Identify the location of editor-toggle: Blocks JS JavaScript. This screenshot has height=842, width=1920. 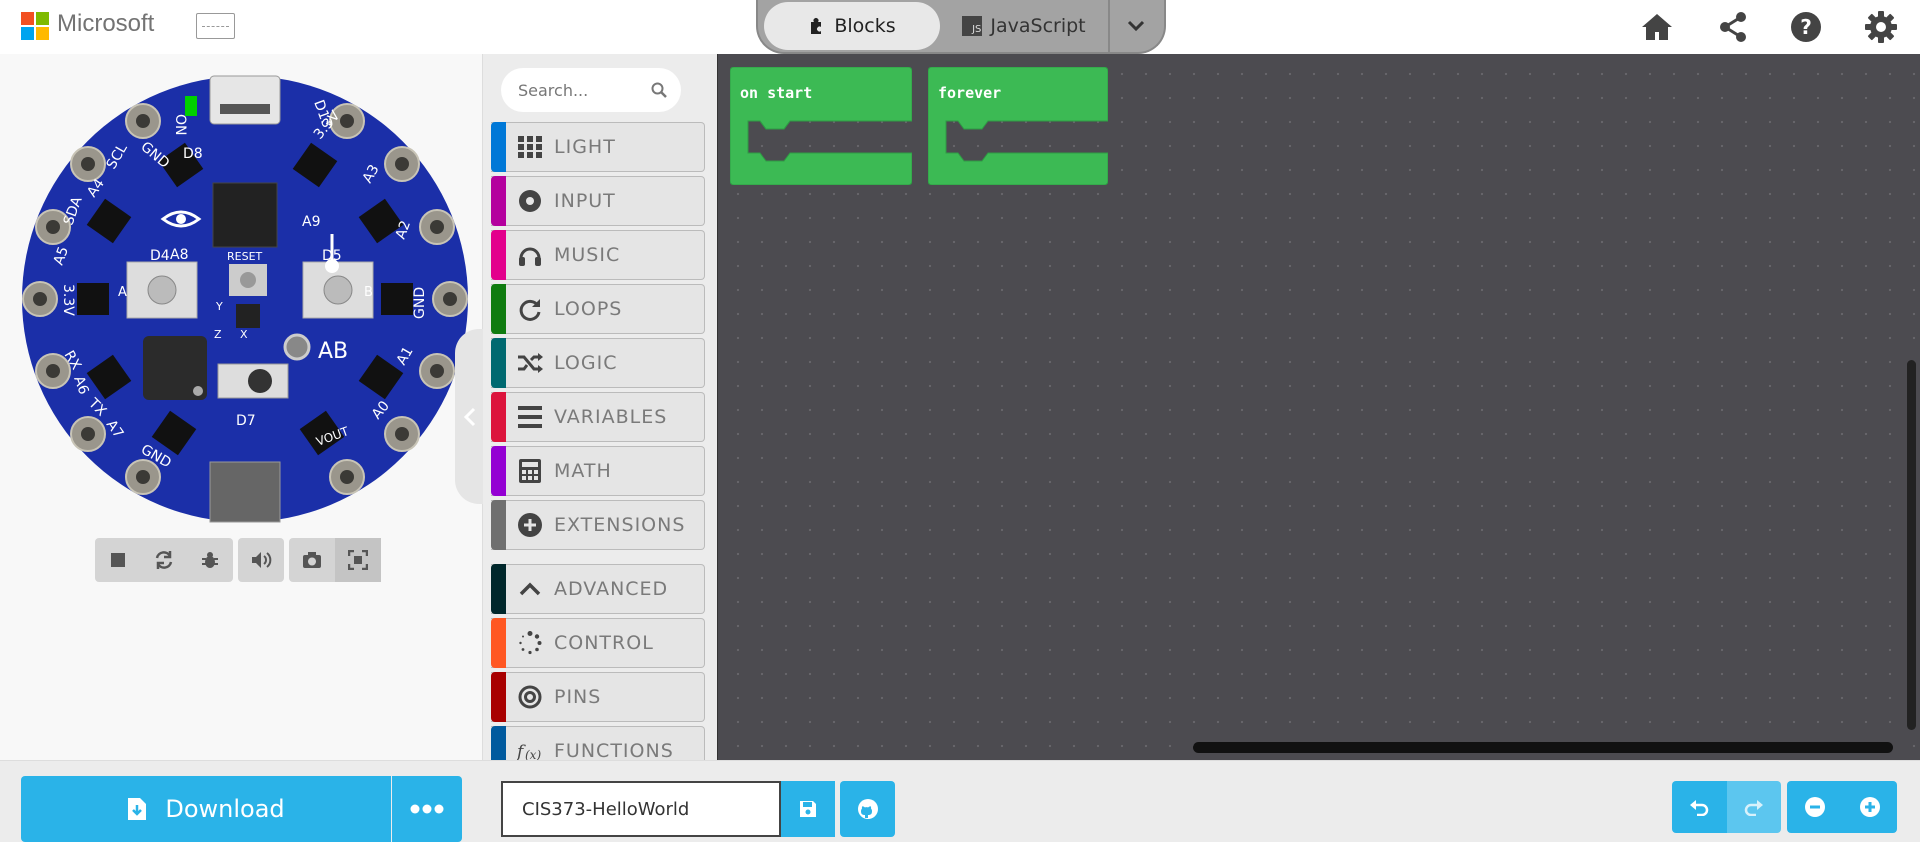
(961, 27).